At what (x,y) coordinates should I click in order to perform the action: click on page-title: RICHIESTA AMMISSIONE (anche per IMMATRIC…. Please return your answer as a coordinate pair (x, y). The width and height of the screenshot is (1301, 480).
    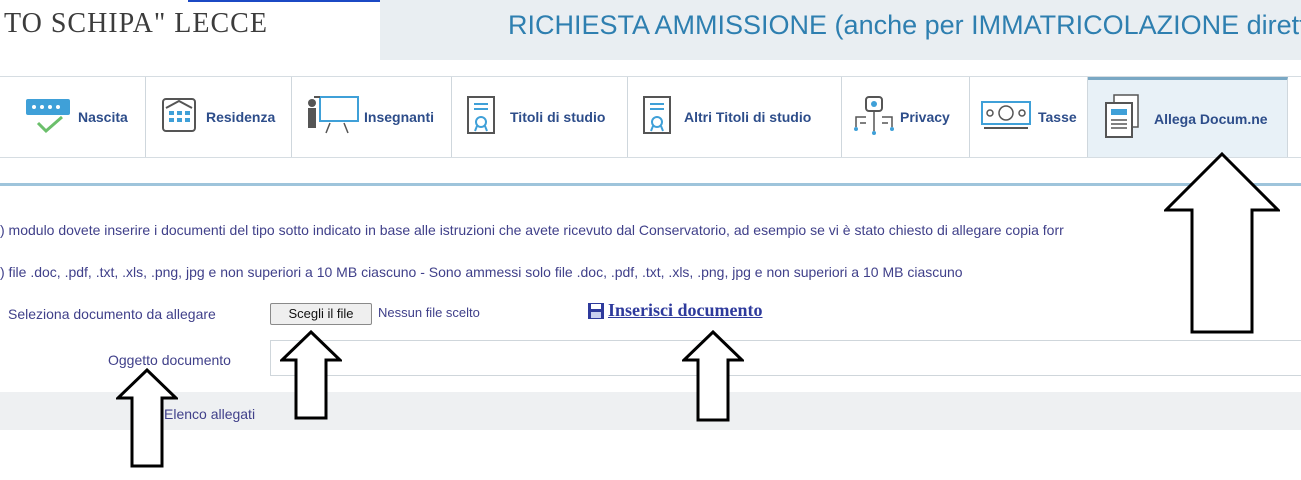
    Looking at the image, I should click on (904, 25).